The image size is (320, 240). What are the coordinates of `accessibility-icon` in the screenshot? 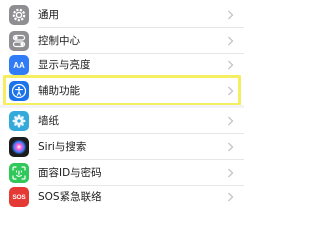 It's located at (19, 91).